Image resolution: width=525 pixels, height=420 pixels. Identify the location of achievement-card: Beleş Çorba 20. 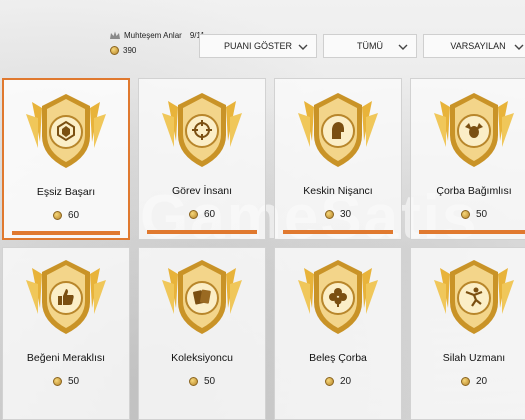
(338, 333).